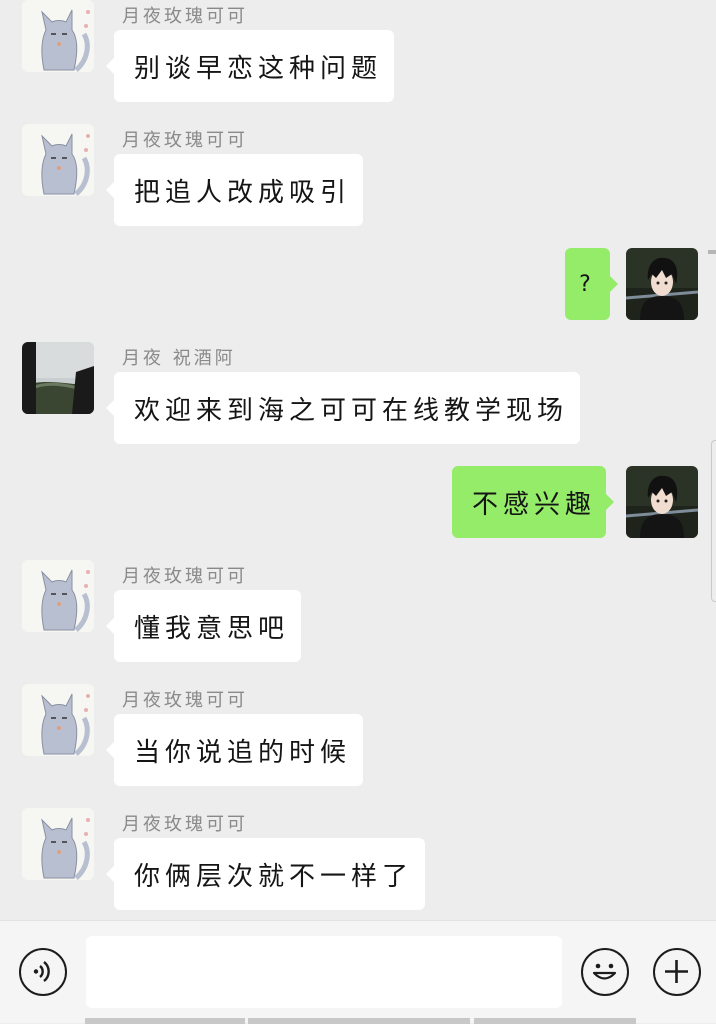 The width and height of the screenshot is (716, 1024). What do you see at coordinates (250, 66) in the screenshot?
I see `message-bubble: 别谈早恋这种问题` at bounding box center [250, 66].